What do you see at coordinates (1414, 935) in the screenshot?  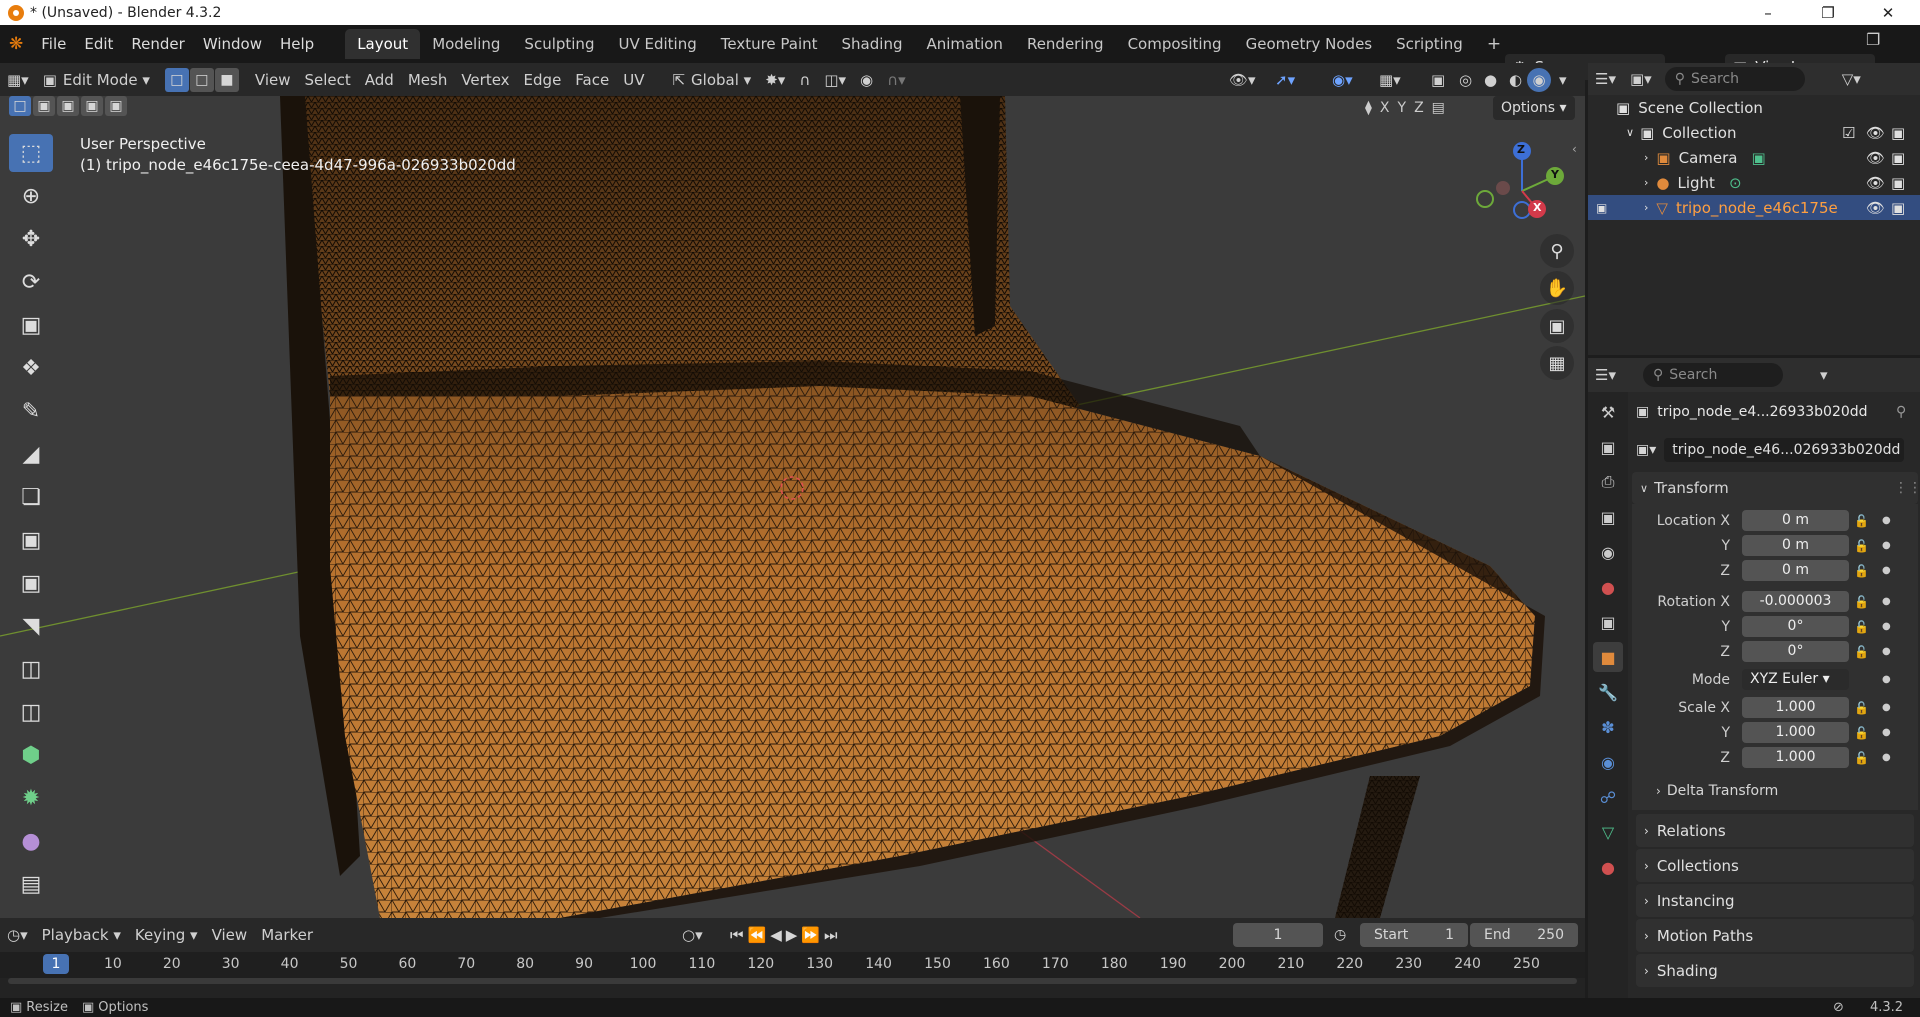 I see `start-frame-field: Start 1` at bounding box center [1414, 935].